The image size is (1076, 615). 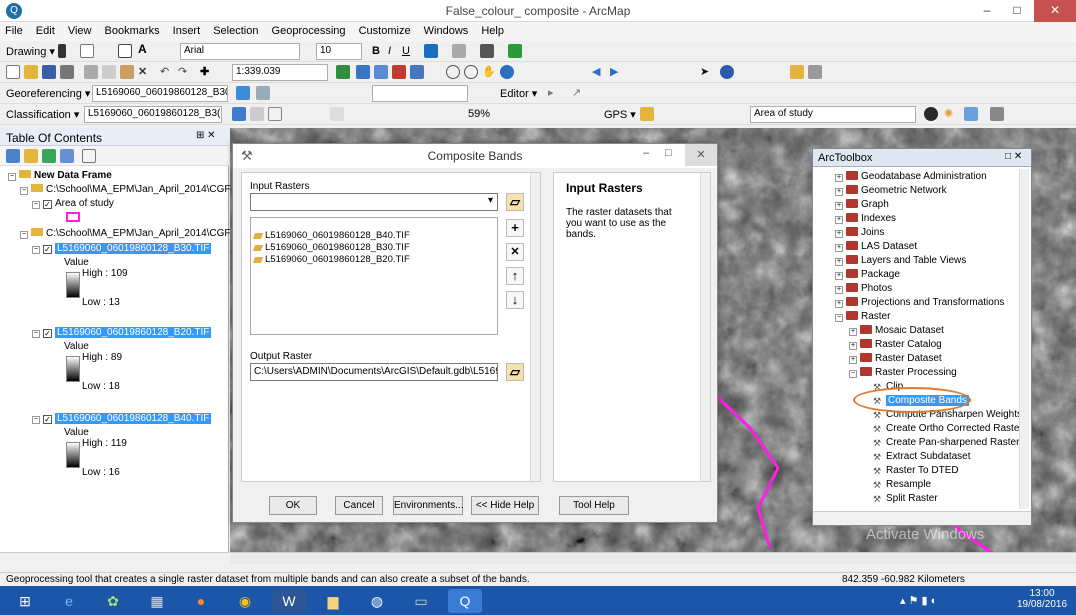 I want to click on toc-pin-close: ⊞ ✕, so click(x=206, y=135).